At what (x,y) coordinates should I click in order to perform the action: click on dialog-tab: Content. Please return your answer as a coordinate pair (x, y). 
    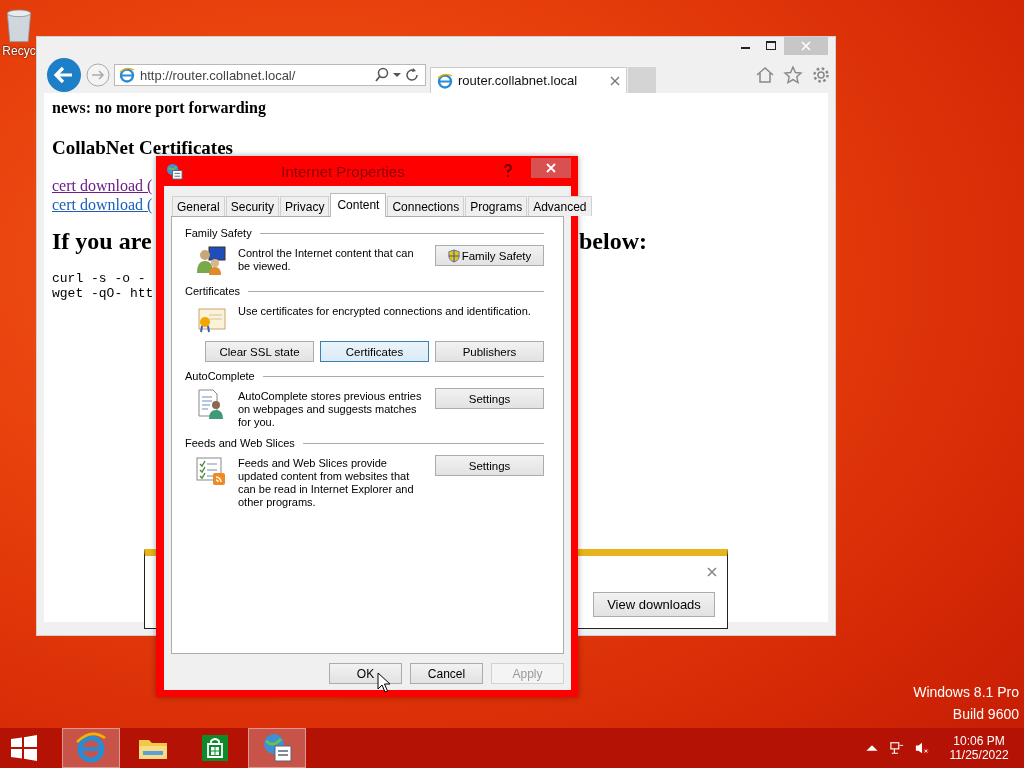
    Looking at the image, I should click on (358, 205).